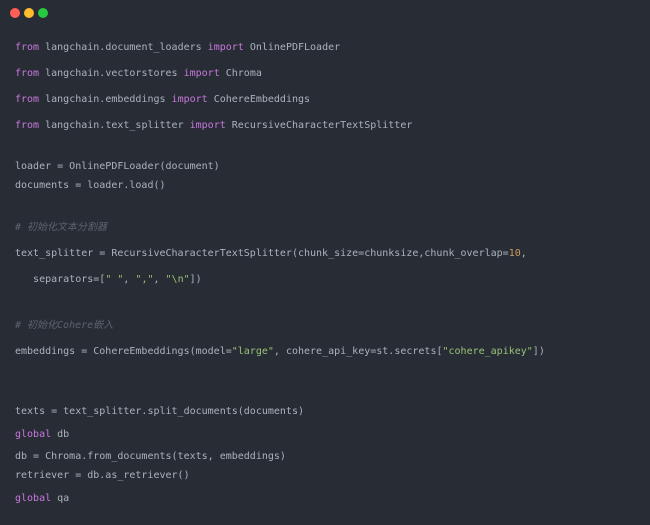 Image resolution: width=650 pixels, height=525 pixels. I want to click on code-line: loader = OnlinePDFLoader(document), so click(117, 167).